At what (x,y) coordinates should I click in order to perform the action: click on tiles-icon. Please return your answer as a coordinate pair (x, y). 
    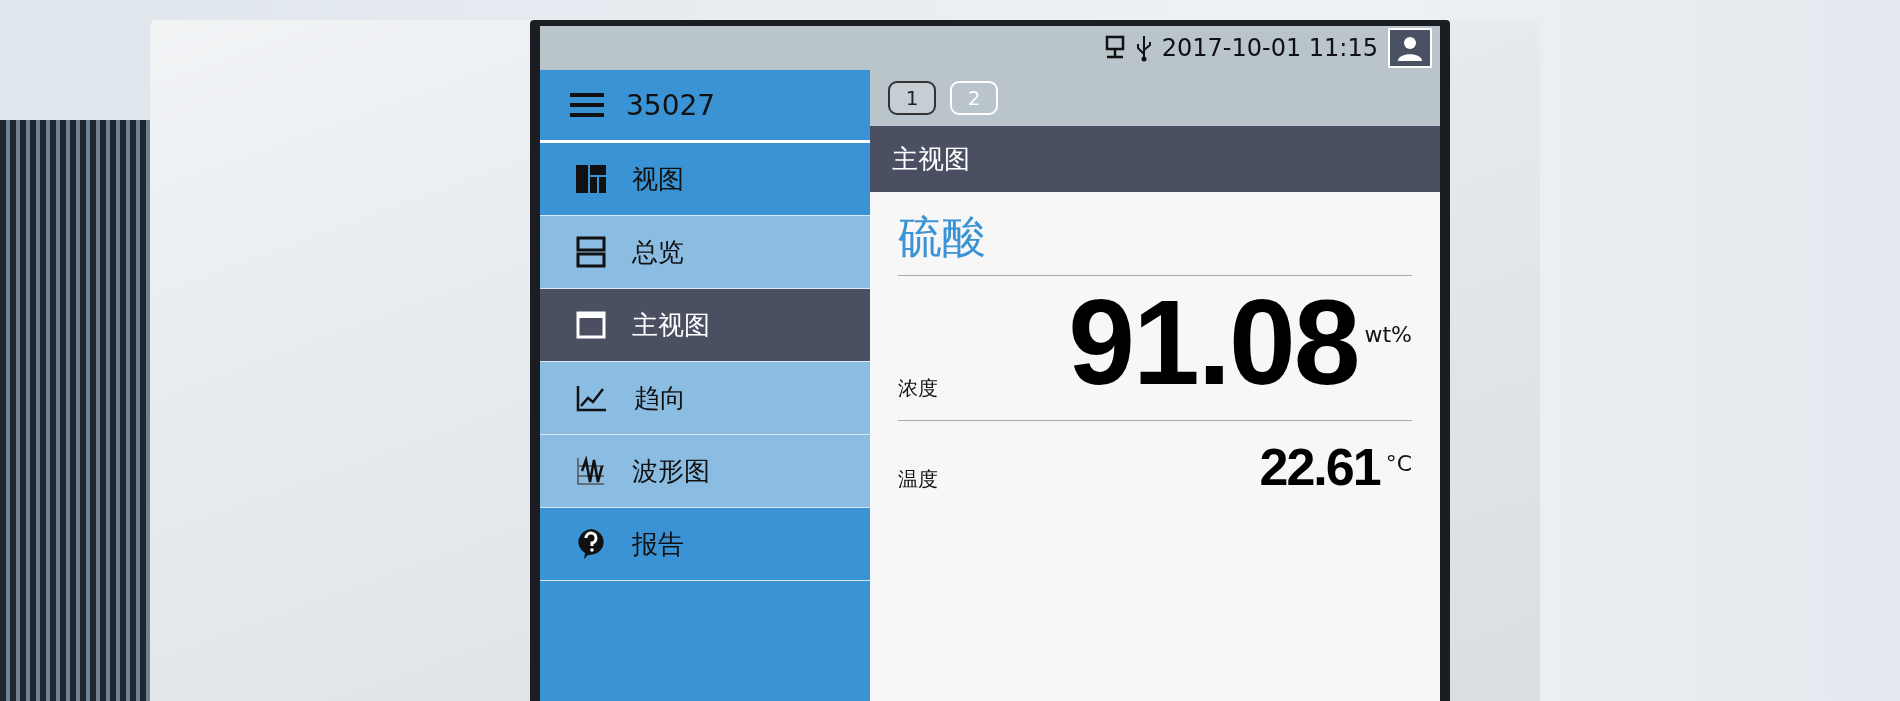
    Looking at the image, I should click on (591, 179).